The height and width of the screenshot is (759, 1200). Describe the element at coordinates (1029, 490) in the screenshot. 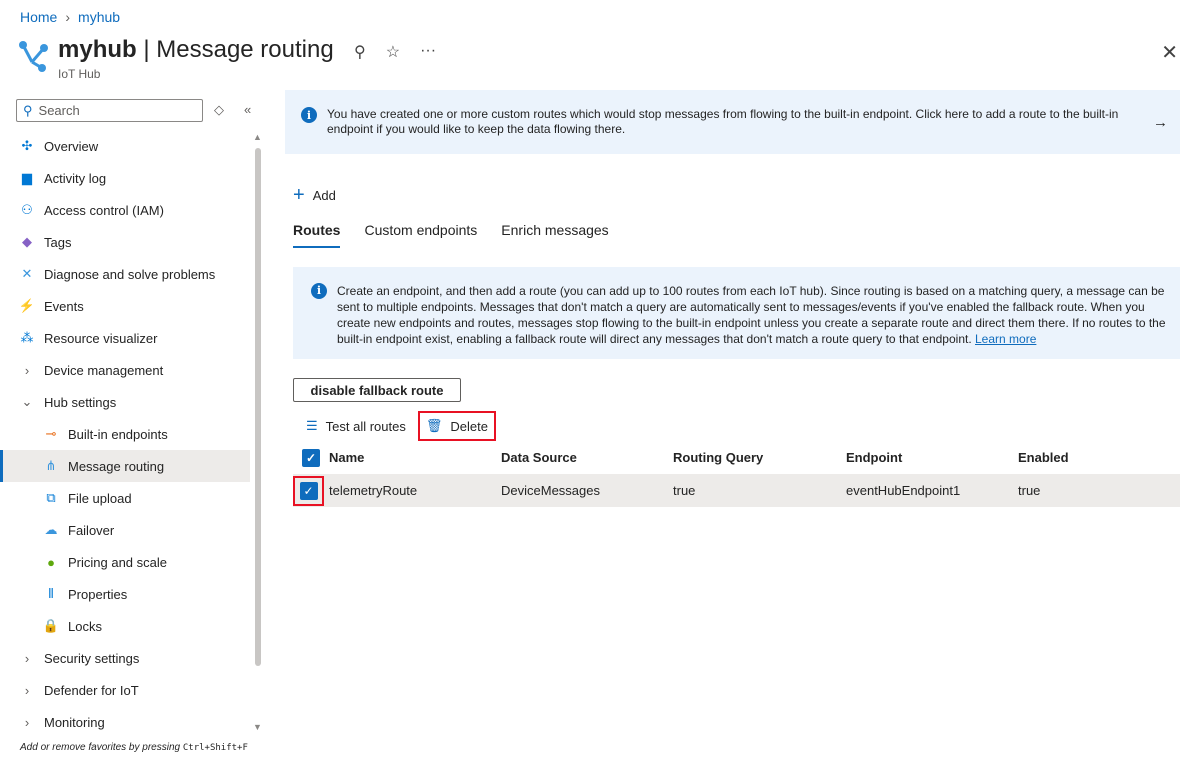

I see `cell-enabled: true` at that location.